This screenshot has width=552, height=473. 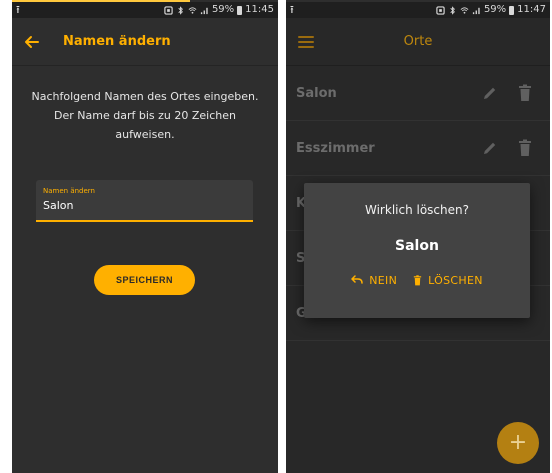 I want to click on plus-icon: +, so click(x=518, y=442).